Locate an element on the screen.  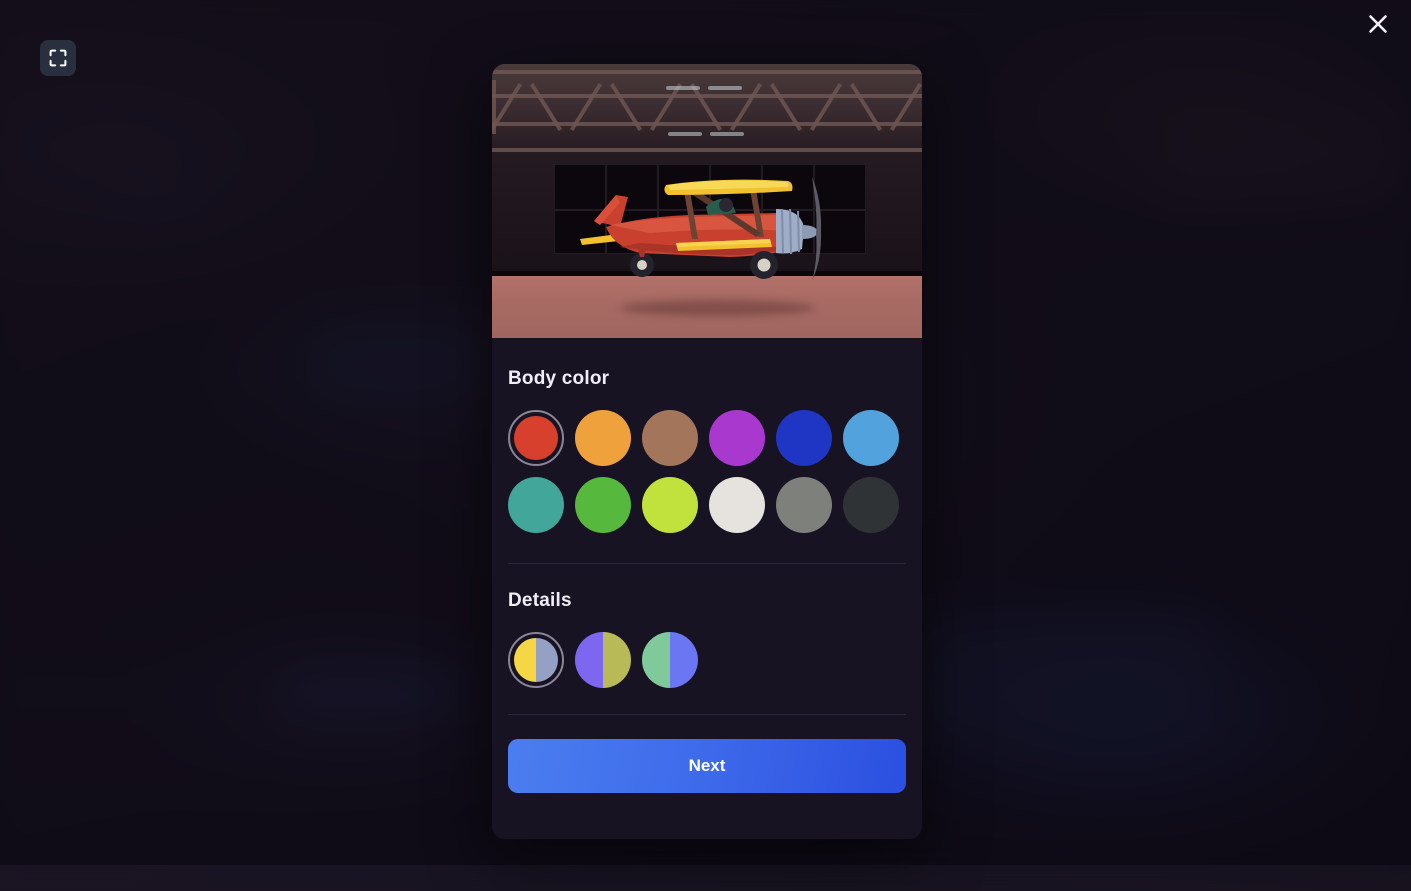
section-body-color: Body color is located at coordinates (707, 435).